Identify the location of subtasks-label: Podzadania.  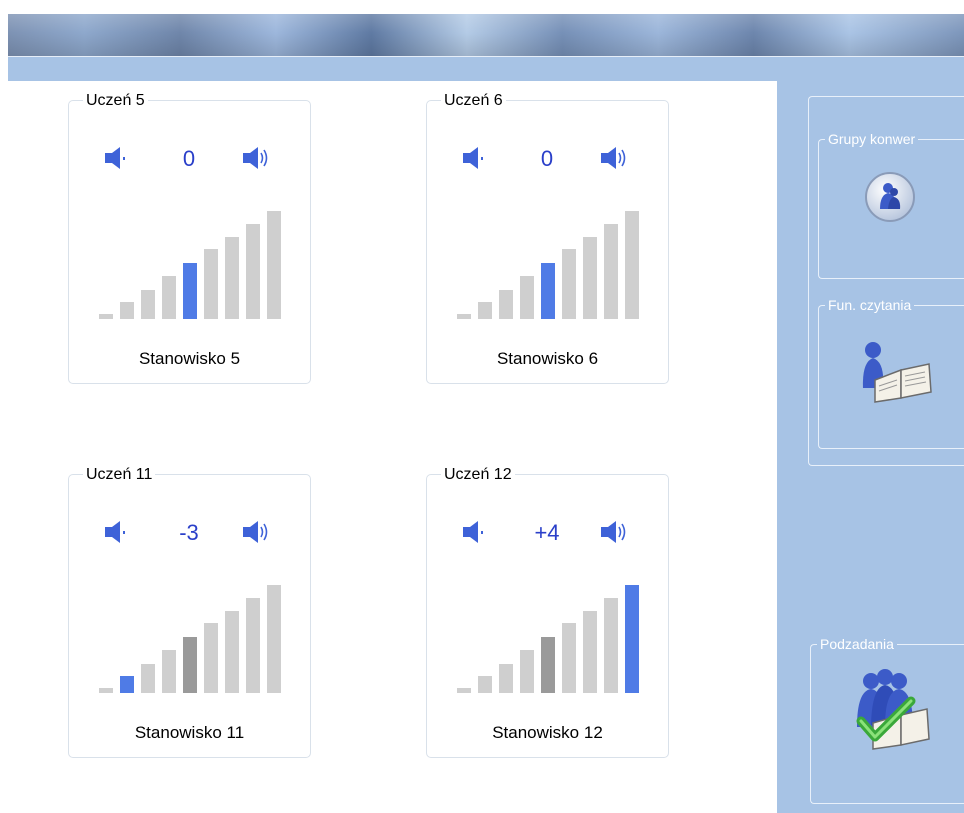
(857, 644).